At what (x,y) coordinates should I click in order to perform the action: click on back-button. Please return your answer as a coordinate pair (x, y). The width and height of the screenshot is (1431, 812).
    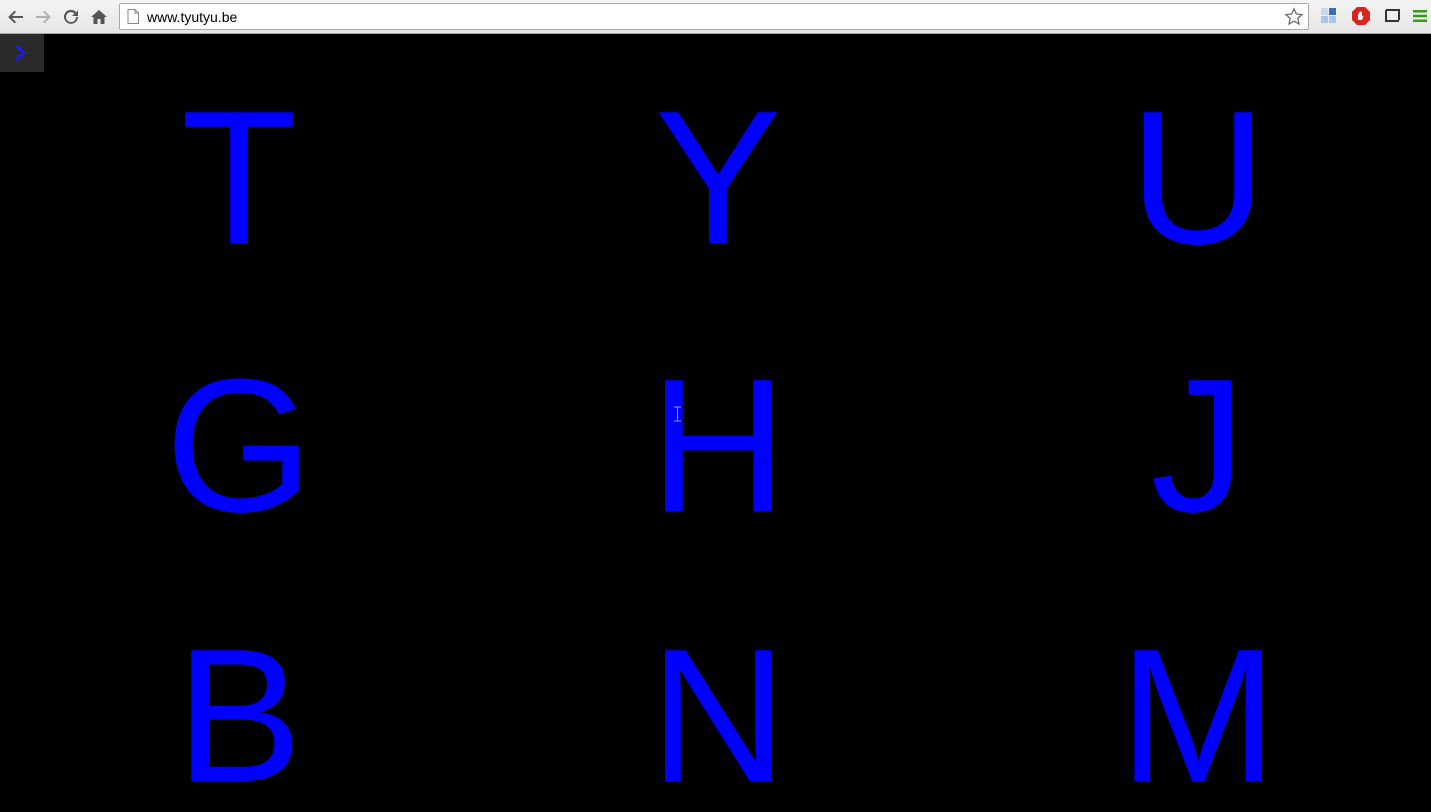
    Looking at the image, I should click on (16, 17).